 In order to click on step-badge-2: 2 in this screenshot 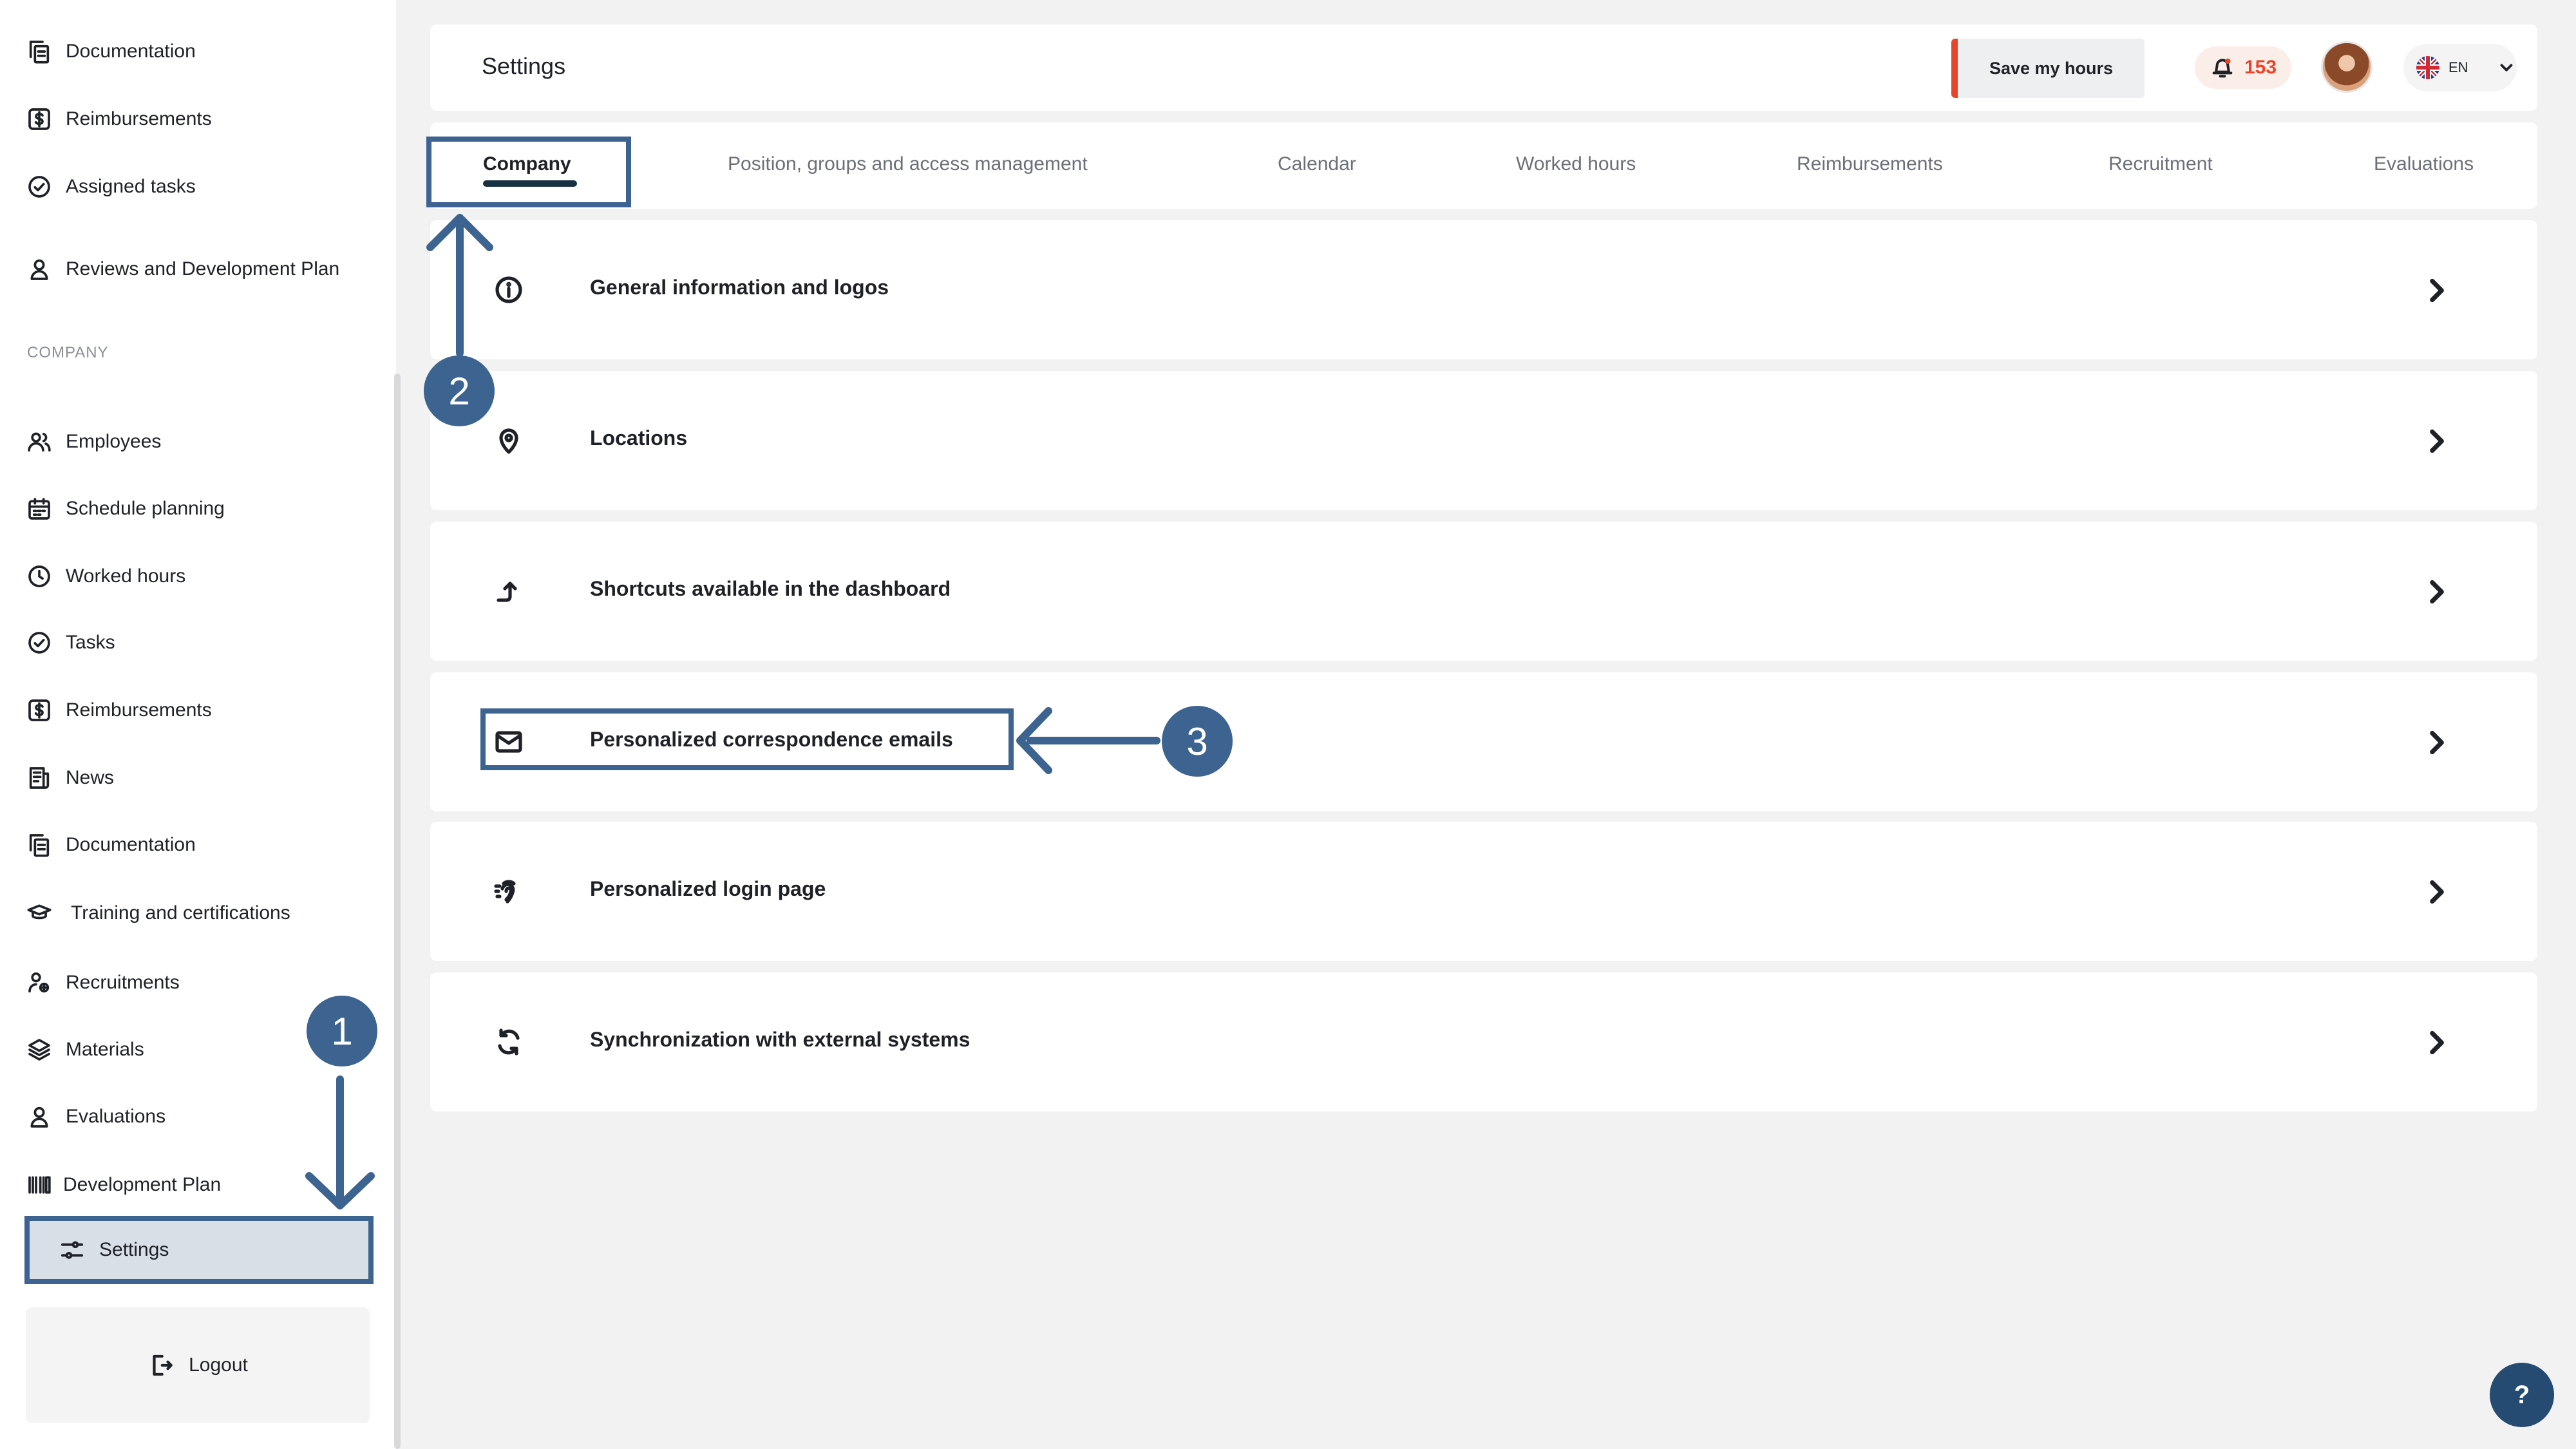, I will do `click(460, 390)`.